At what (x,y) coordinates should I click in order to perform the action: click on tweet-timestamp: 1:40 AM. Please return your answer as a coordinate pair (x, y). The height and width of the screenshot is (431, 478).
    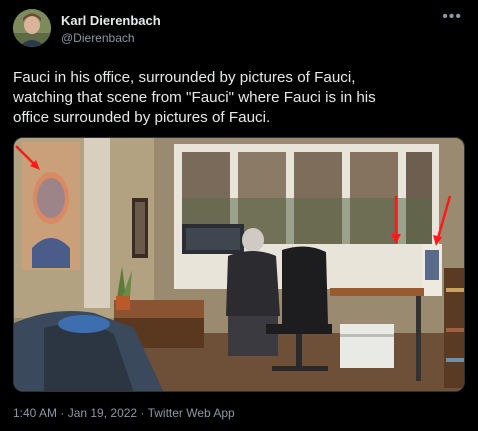
    Looking at the image, I should click on (35, 413).